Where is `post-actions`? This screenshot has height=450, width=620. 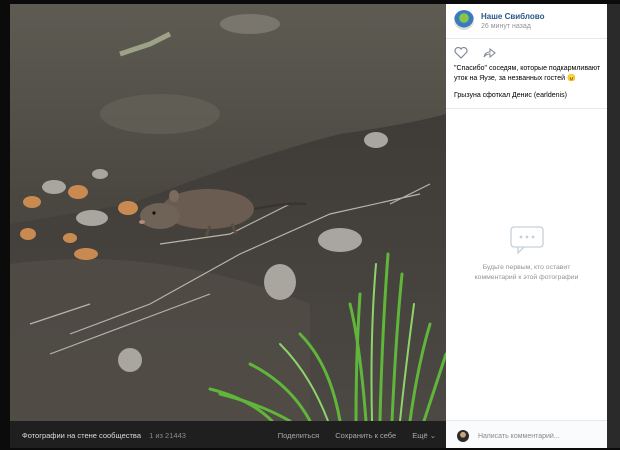 post-actions is located at coordinates (480, 53).